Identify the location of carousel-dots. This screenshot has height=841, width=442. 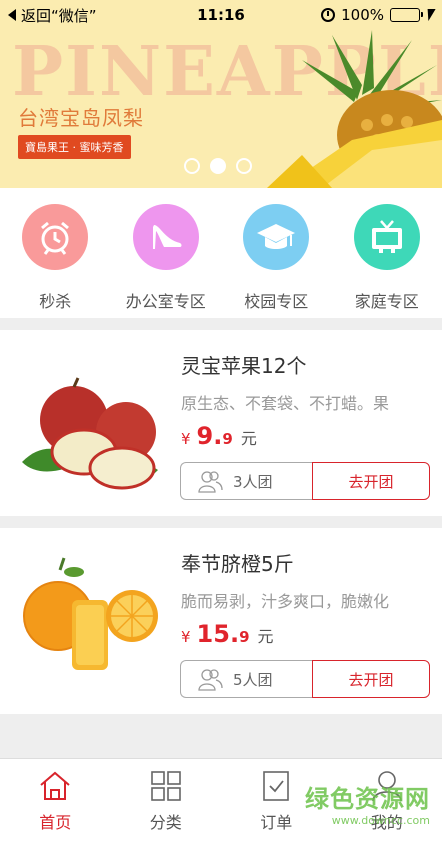
(218, 166).